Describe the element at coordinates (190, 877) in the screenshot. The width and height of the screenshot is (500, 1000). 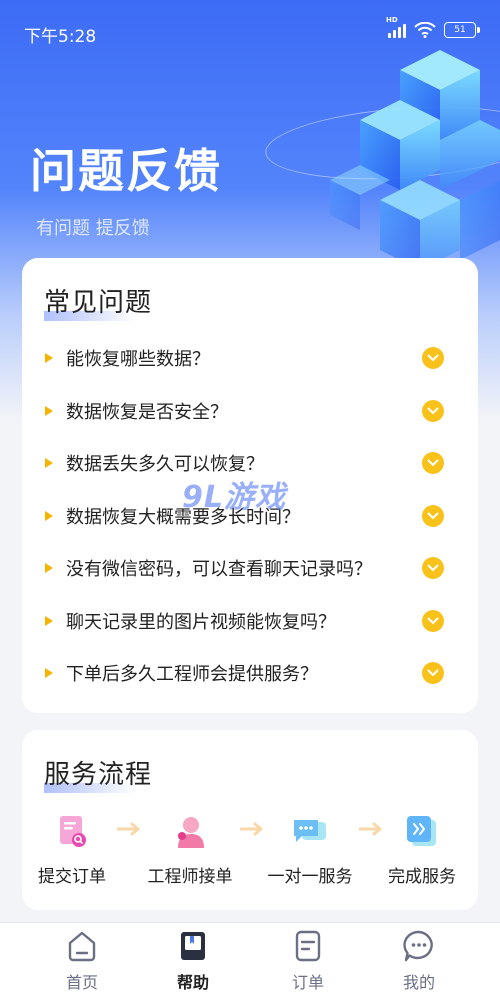
I see `flow-step-label: 工程师接单` at that location.